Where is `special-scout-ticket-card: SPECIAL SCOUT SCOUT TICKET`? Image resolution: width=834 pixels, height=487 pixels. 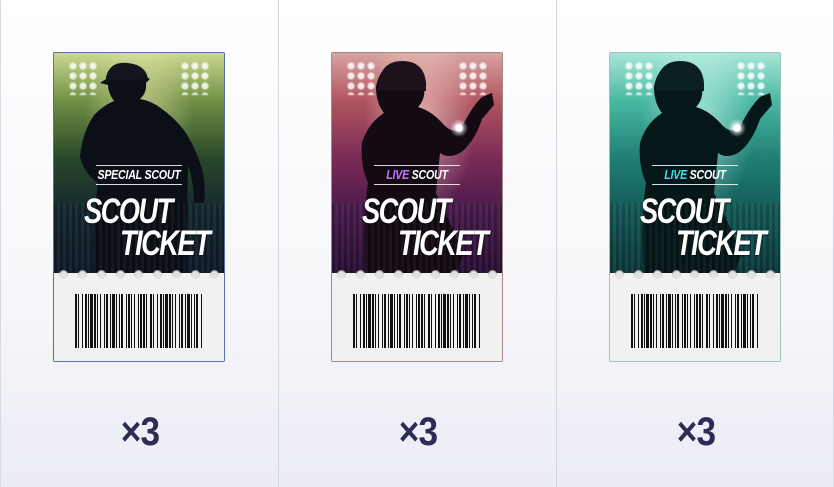 special-scout-ticket-card: SPECIAL SCOUT SCOUT TICKET is located at coordinates (139, 207).